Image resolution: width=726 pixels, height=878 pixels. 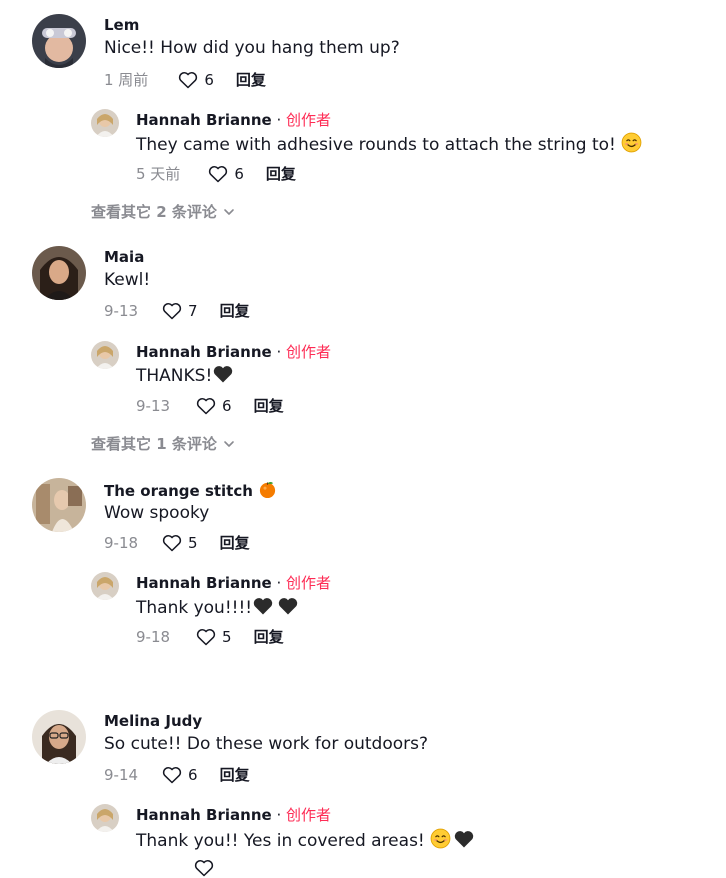 I want to click on reply-text: THANKS!, so click(x=185, y=375).